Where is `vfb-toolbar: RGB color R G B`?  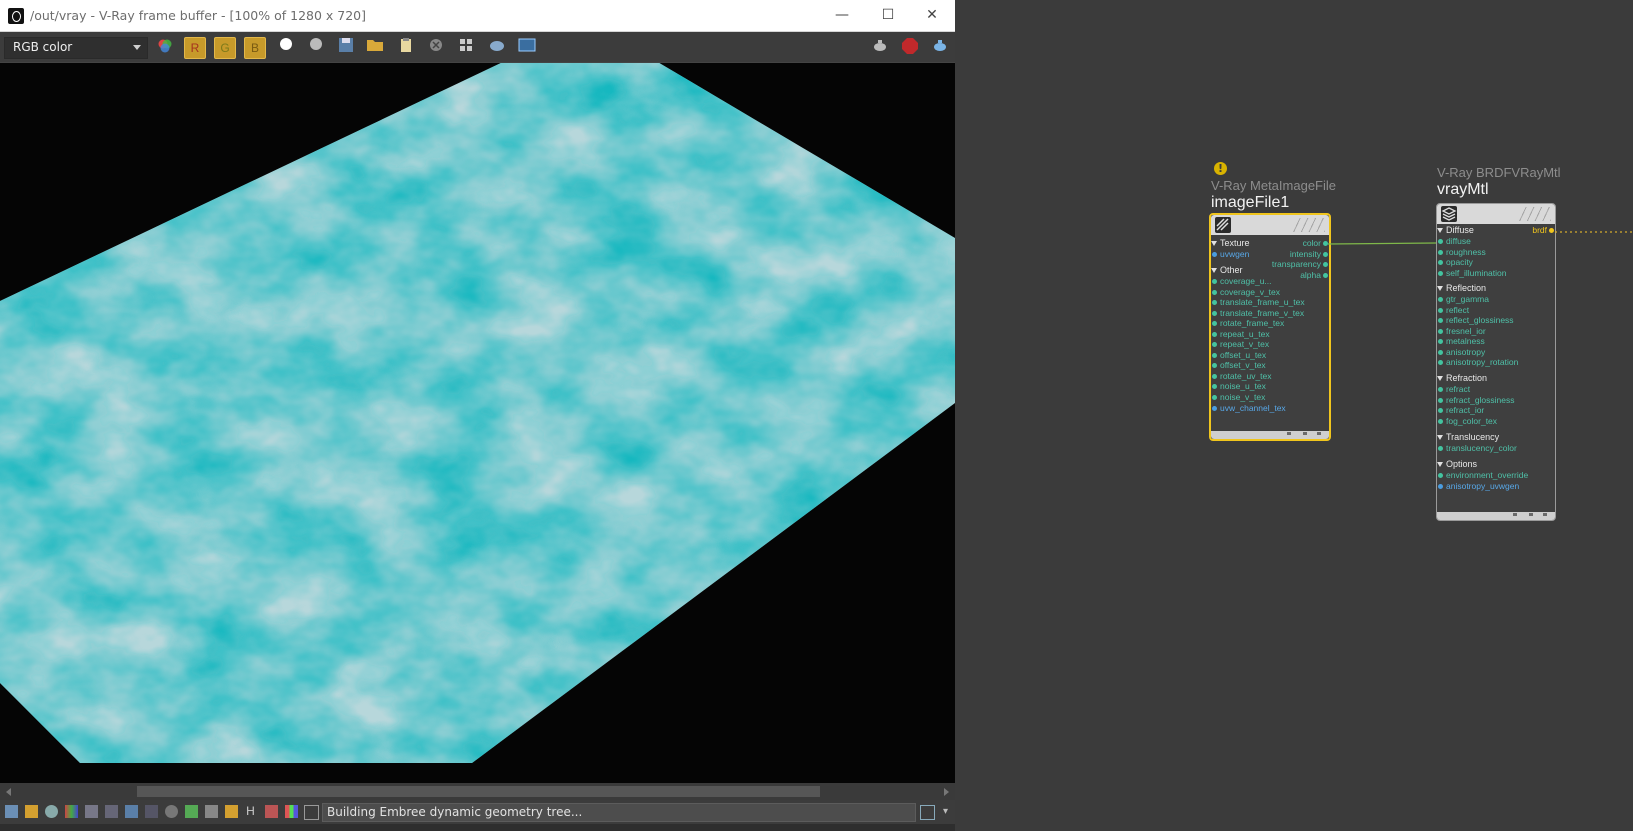 vfb-toolbar: RGB color R G B is located at coordinates (477, 47).